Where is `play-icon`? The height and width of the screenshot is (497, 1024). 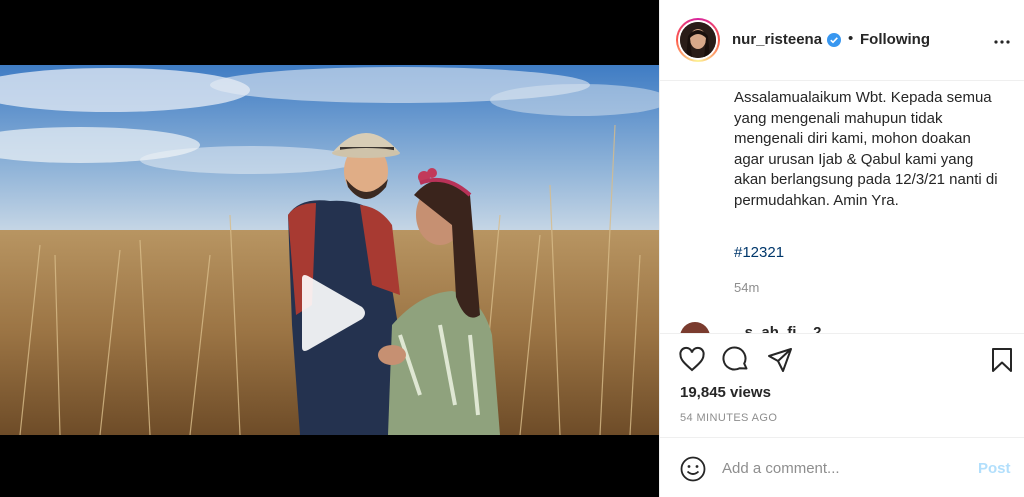 play-icon is located at coordinates (333, 313).